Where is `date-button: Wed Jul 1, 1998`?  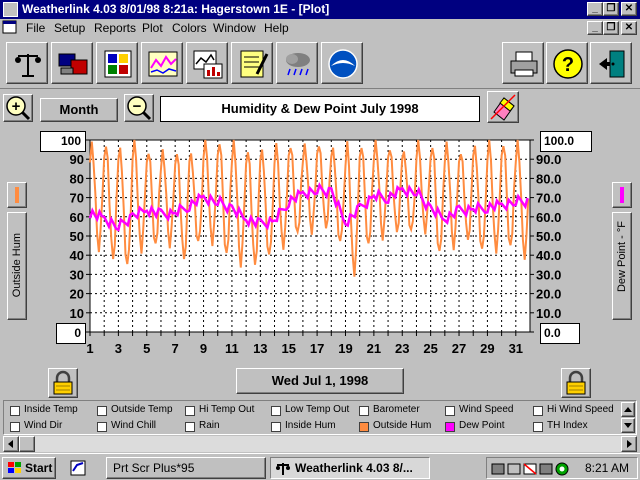
date-button: Wed Jul 1, 1998 is located at coordinates (320, 381).